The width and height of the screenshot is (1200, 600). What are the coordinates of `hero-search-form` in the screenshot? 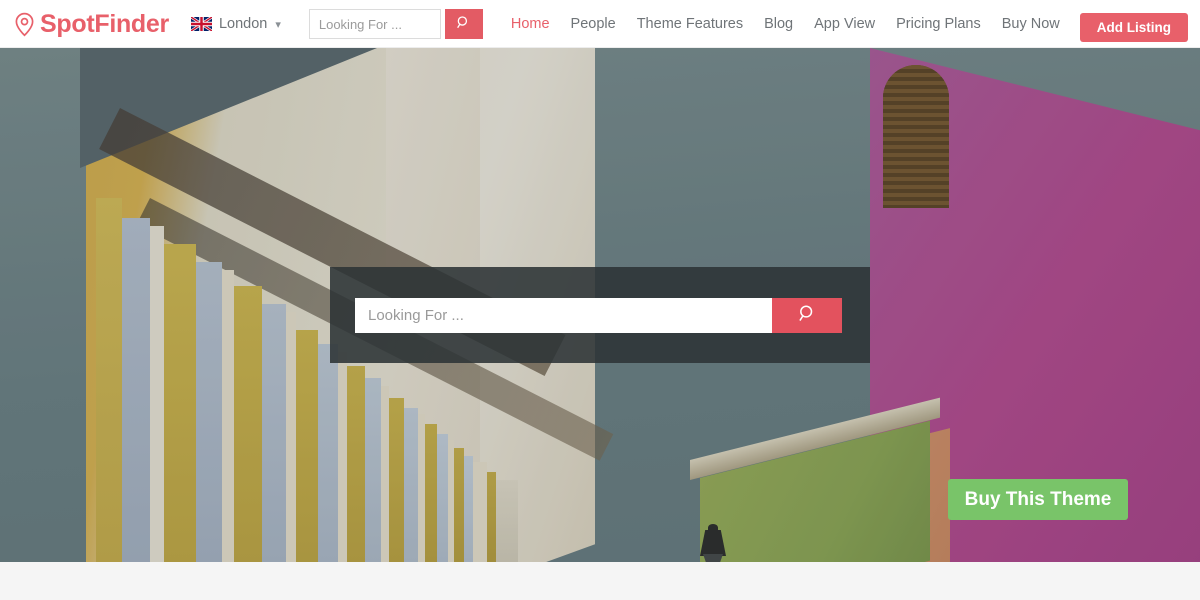 It's located at (598, 315).